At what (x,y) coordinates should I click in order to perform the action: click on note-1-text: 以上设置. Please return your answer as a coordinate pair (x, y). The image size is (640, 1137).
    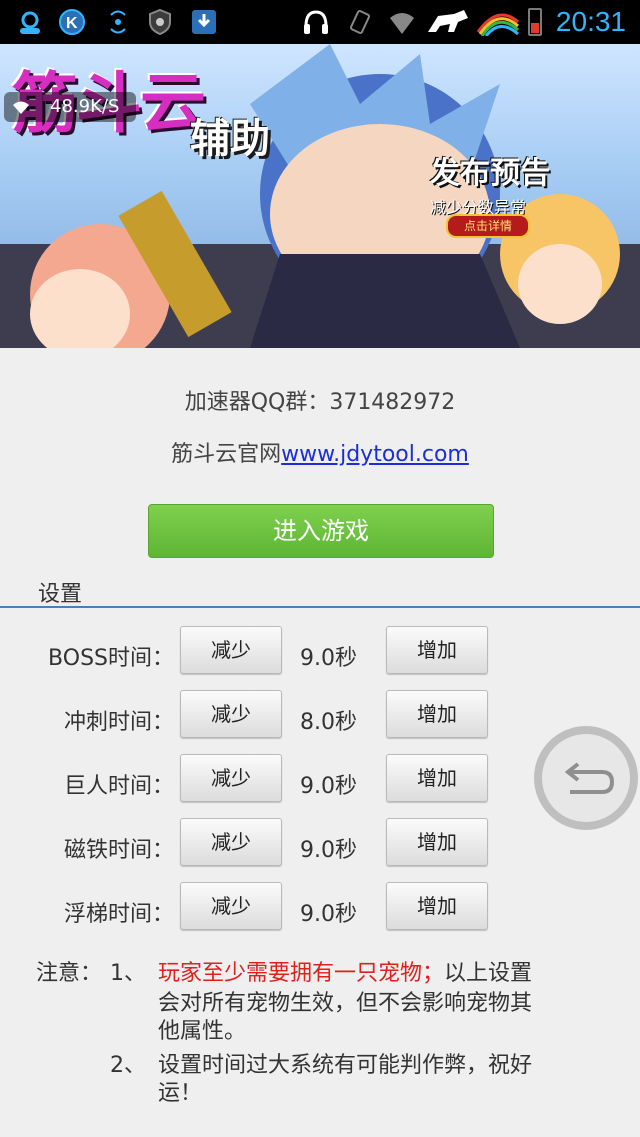
    Looking at the image, I should click on (488, 973).